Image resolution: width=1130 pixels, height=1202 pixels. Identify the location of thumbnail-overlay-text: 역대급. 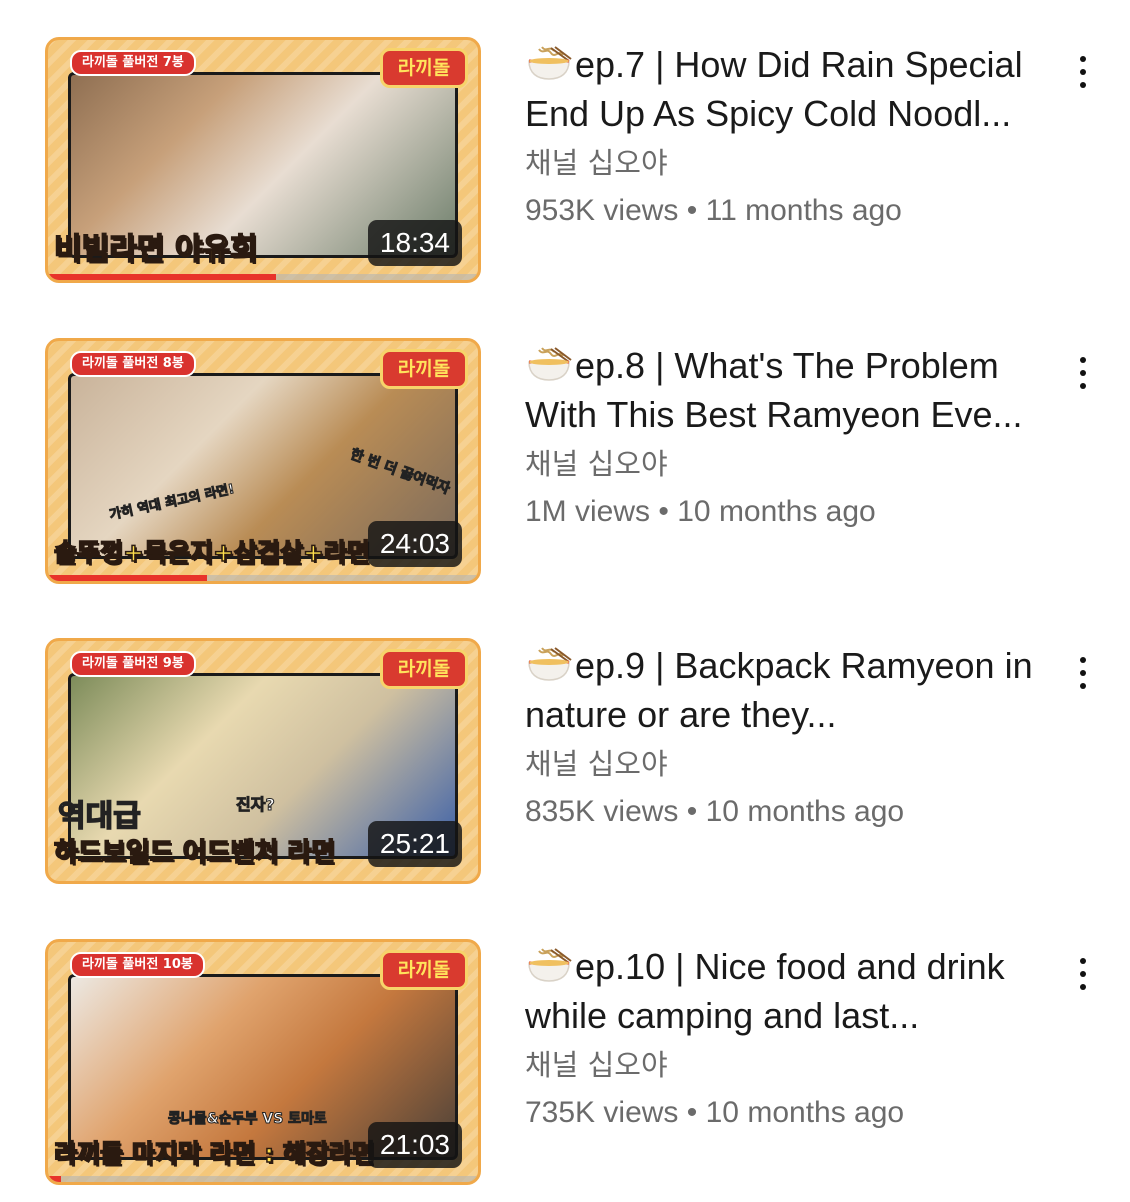
(99, 816).